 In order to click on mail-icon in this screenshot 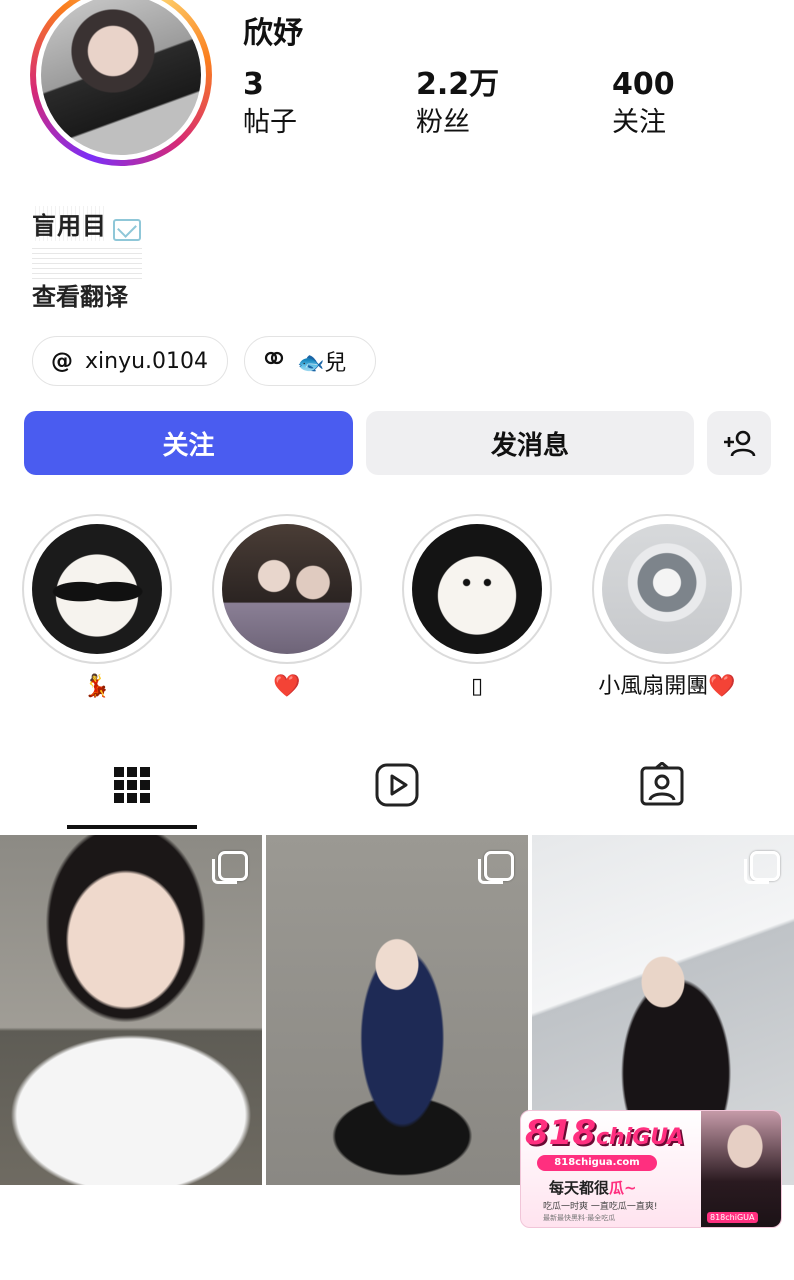, I will do `click(127, 229)`.